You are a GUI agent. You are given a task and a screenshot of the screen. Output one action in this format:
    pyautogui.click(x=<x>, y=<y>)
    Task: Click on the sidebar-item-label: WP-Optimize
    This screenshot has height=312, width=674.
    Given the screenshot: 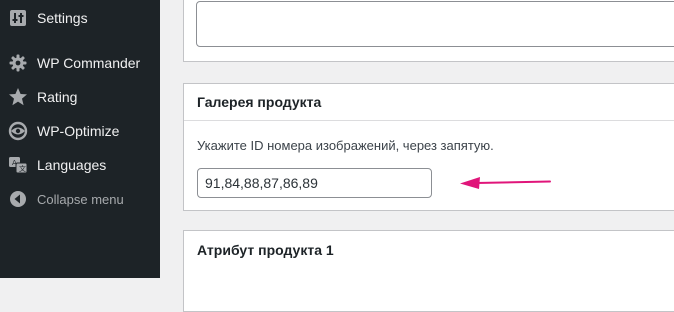 What is the action you would take?
    pyautogui.click(x=78, y=131)
    